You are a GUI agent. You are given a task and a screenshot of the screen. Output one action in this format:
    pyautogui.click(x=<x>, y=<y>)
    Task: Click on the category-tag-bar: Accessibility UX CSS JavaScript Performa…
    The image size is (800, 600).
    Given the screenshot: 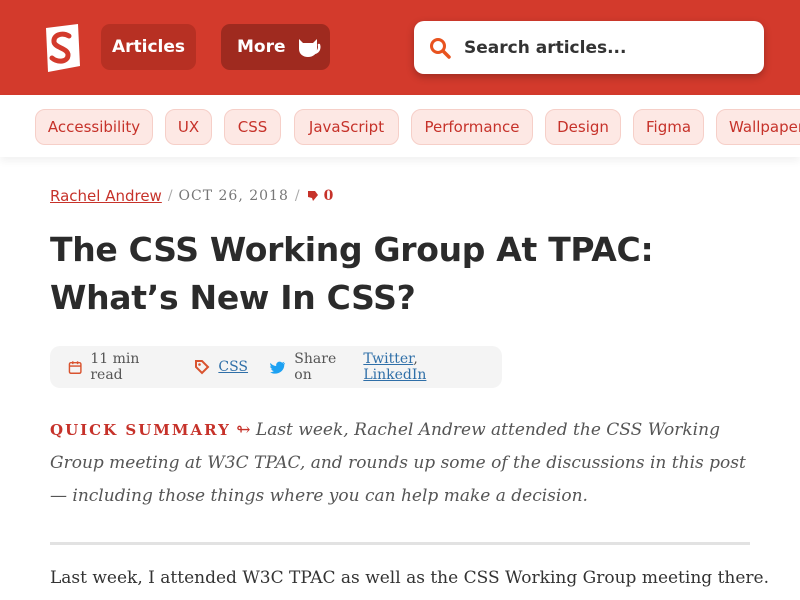 What is the action you would take?
    pyautogui.click(x=400, y=126)
    